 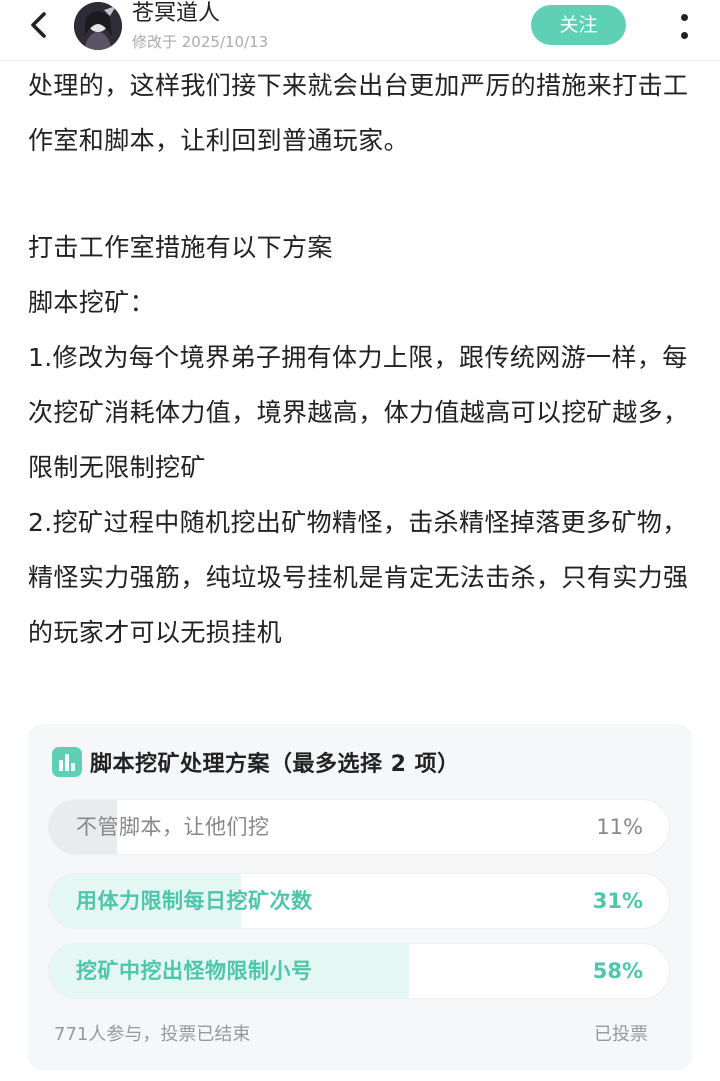 What do you see at coordinates (67, 762) in the screenshot?
I see `bar-chart-icon` at bounding box center [67, 762].